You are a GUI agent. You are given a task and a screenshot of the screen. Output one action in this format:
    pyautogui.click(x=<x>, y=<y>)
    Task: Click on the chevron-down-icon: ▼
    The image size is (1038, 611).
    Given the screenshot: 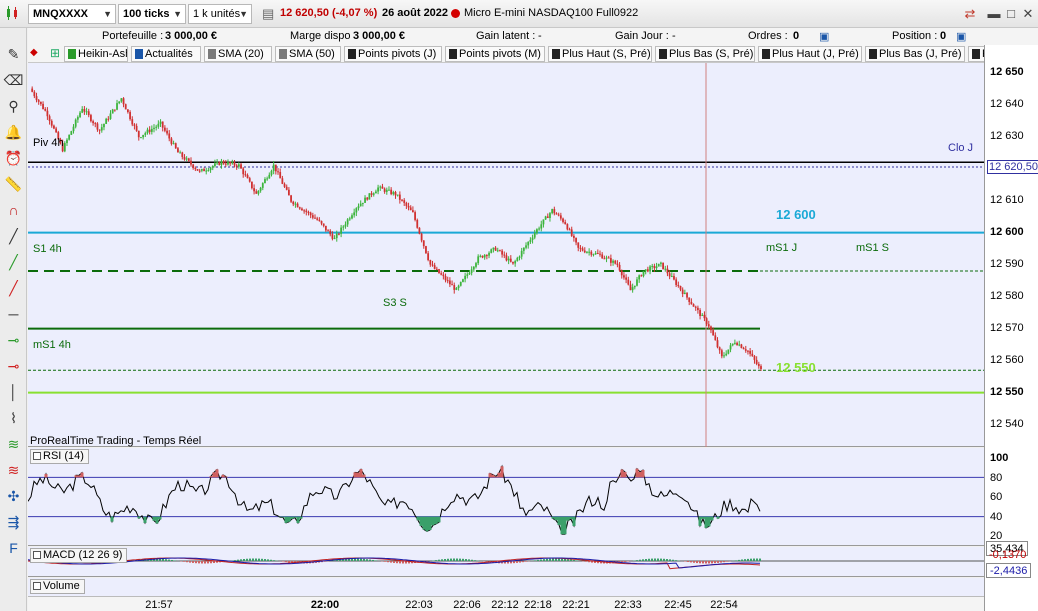 What is the action you would take?
    pyautogui.click(x=107, y=14)
    